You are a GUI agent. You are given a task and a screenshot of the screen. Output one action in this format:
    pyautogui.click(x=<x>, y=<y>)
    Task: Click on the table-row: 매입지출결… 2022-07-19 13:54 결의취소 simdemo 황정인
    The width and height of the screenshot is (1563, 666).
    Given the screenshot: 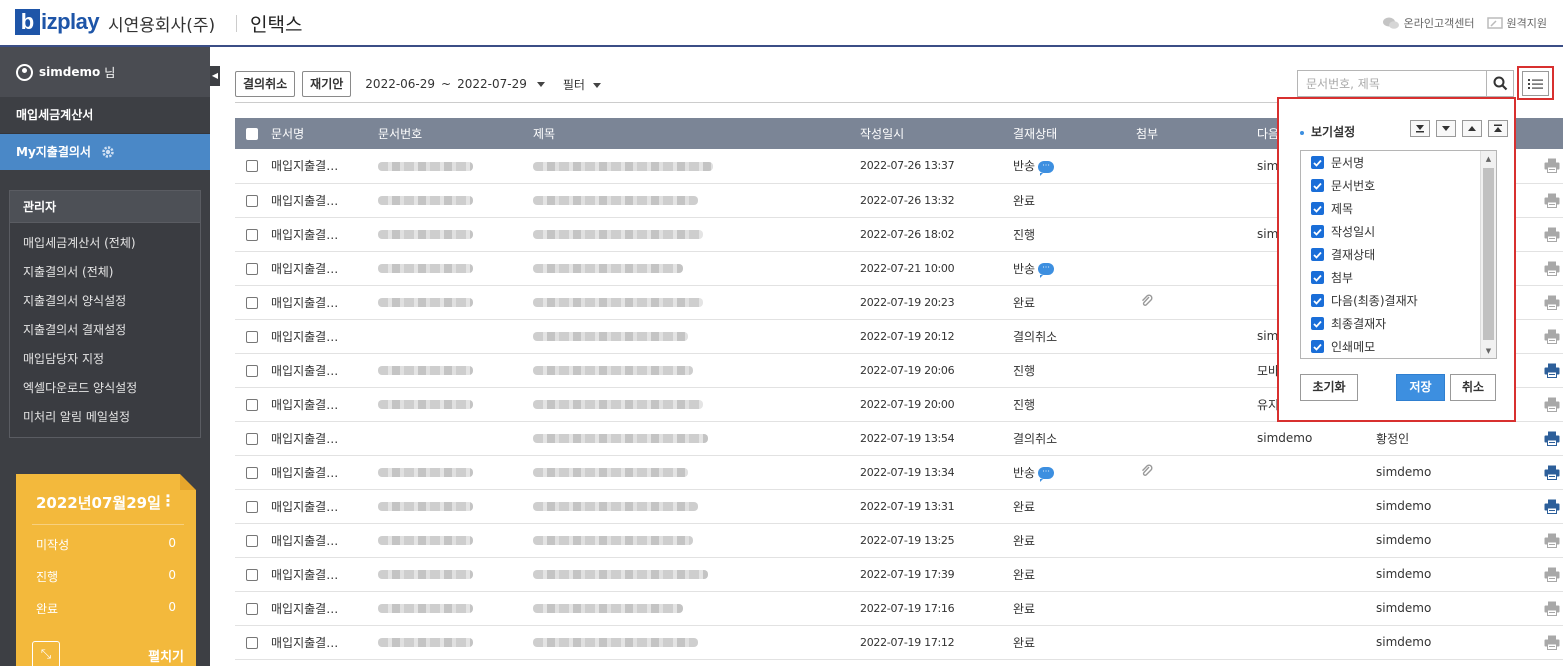 What is the action you would take?
    pyautogui.click(x=899, y=438)
    